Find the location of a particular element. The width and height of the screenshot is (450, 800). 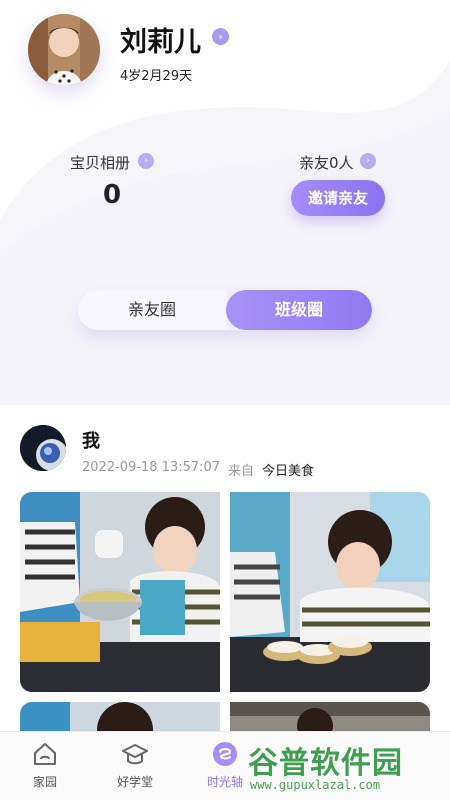

watermark: 谷普软件园 www.gupuxlazal.com is located at coordinates (347, 766).